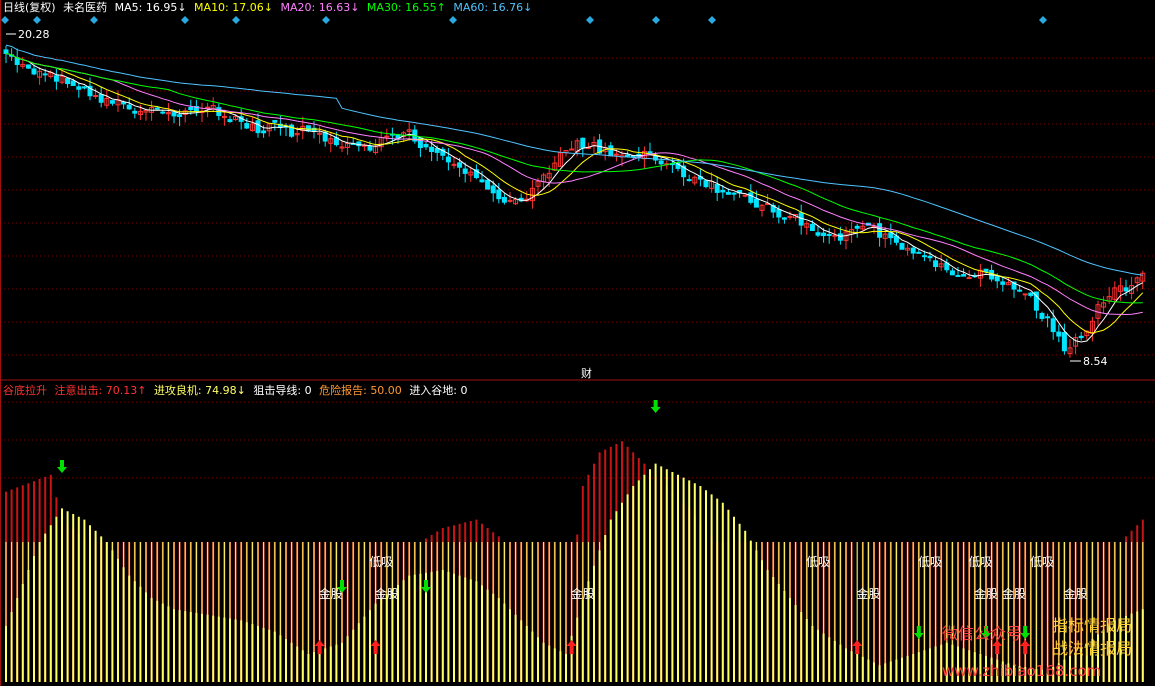 The height and width of the screenshot is (686, 1155). I want to click on valley-entry-value: 0, so click(464, 390).